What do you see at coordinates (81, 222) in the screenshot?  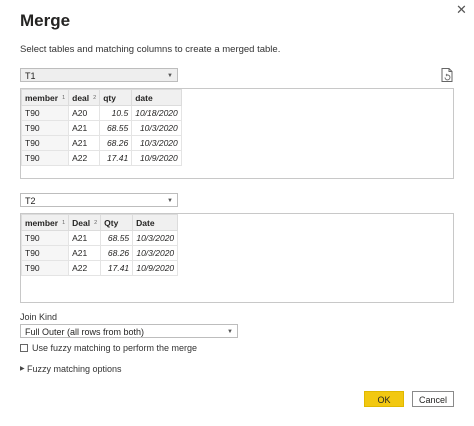 I see `column-header-label: Deal` at bounding box center [81, 222].